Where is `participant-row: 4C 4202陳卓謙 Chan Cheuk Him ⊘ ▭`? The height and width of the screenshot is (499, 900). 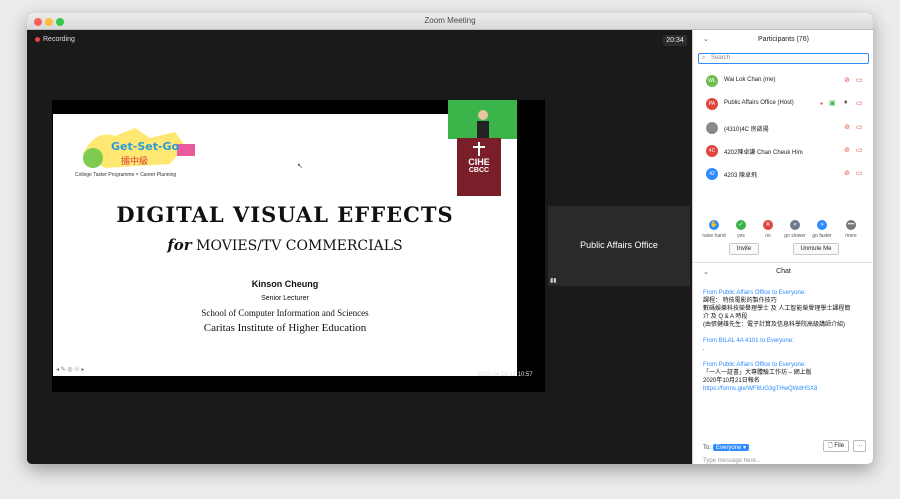
participant-row: 4C 4202陳卓謙 Chan Cheuk Him ⊘ ▭ is located at coordinates (783, 152).